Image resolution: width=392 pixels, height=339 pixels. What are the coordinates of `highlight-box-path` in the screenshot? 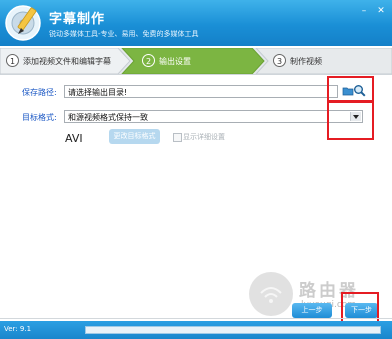 It's located at (350, 89).